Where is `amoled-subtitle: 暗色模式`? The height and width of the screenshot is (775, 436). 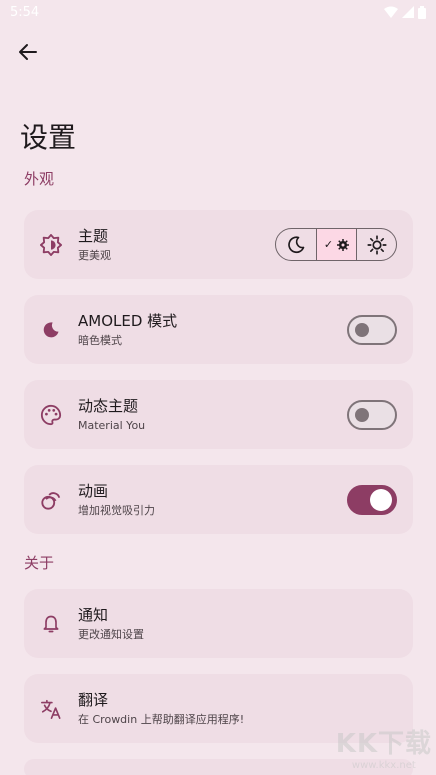
amoled-subtitle: 暗色模式 is located at coordinates (100, 340).